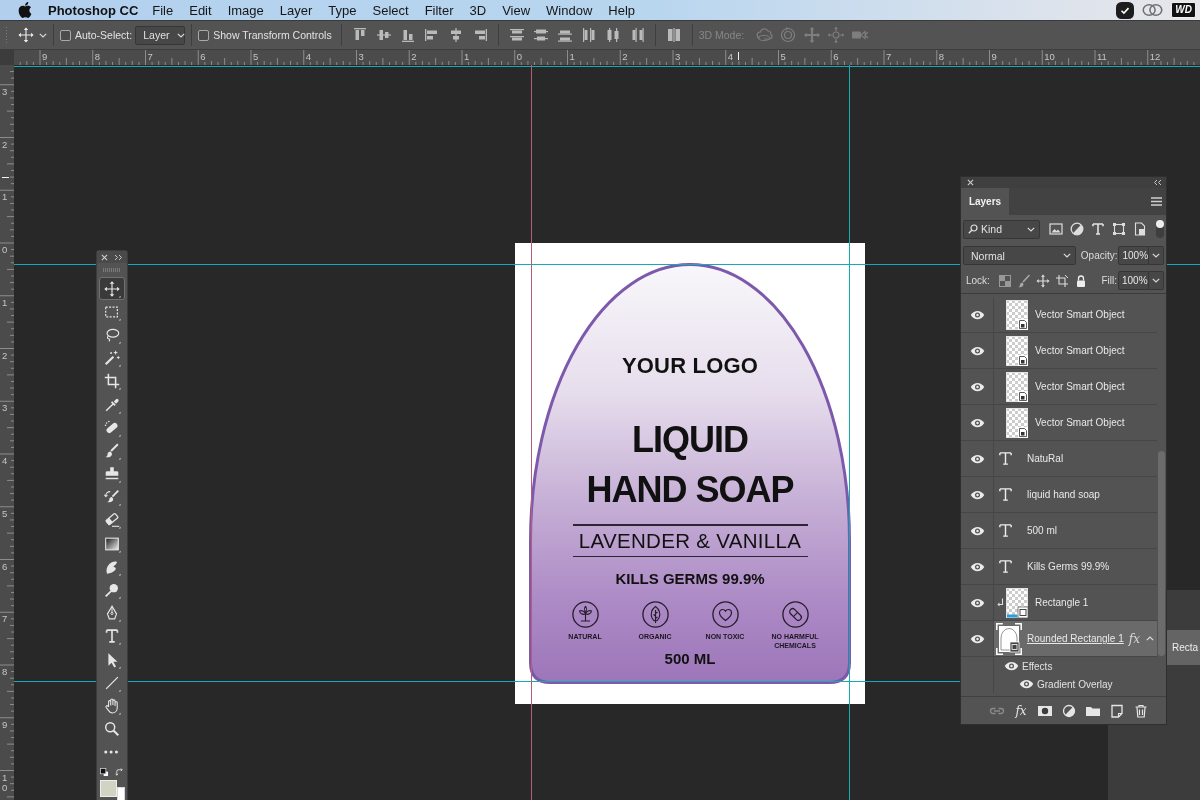 The width and height of the screenshot is (1200, 800). I want to click on add-style-button: fx, so click(1021, 710).